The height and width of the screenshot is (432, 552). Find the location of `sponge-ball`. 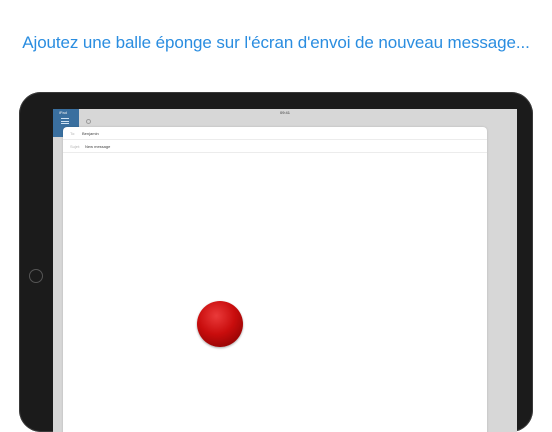

sponge-ball is located at coordinates (220, 324).